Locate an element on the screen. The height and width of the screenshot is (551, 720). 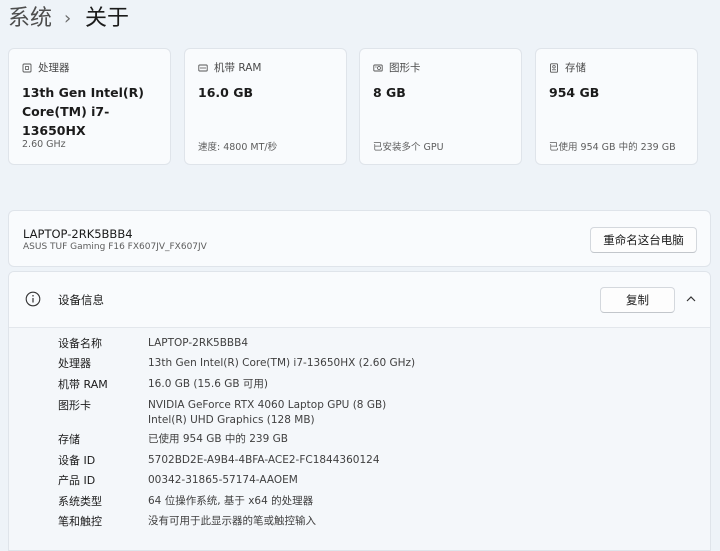
ram-icon is located at coordinates (203, 67).